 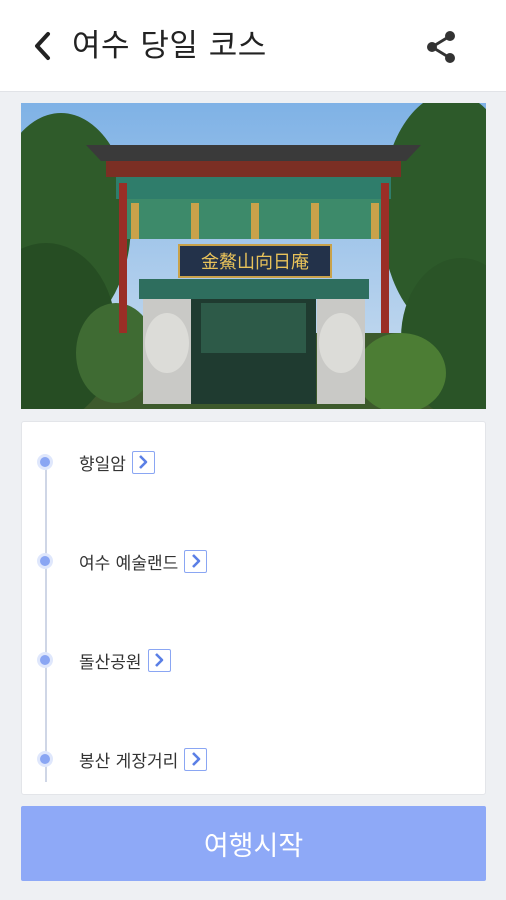 What do you see at coordinates (253, 843) in the screenshot?
I see `start-trip-button: 여행시작` at bounding box center [253, 843].